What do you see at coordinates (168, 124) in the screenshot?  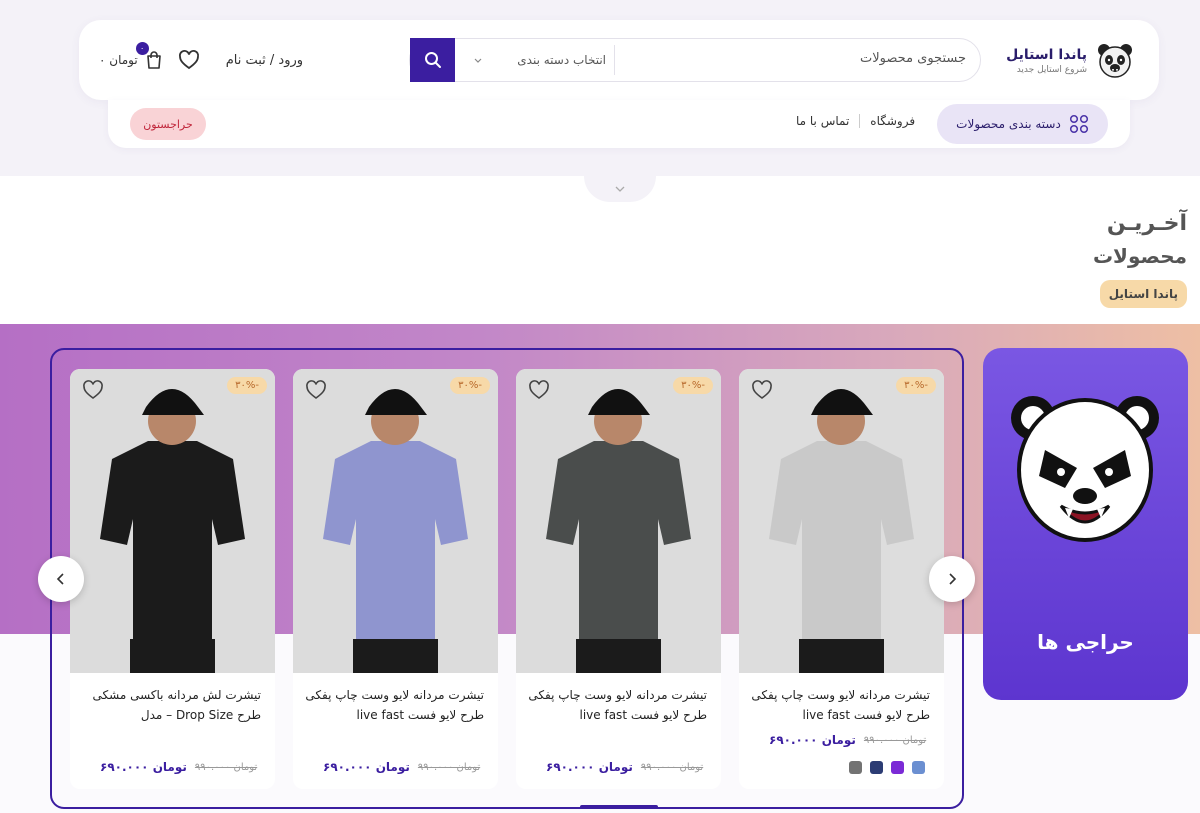 I see `sale-button: حراجستون` at bounding box center [168, 124].